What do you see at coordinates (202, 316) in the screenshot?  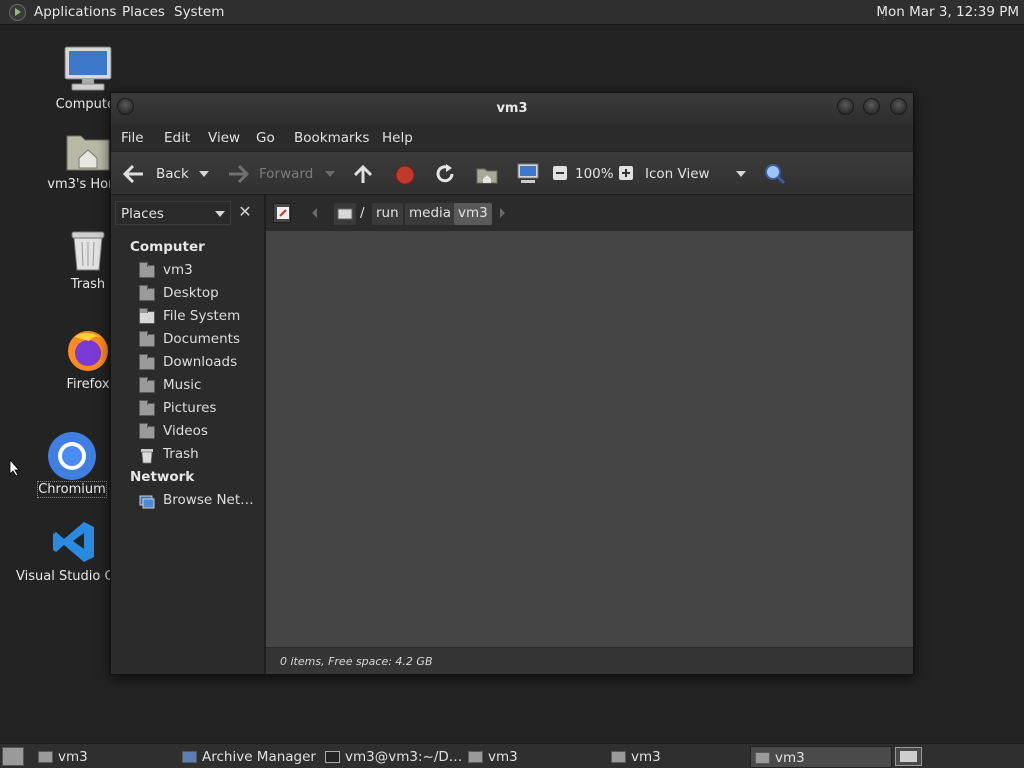 I see `sidebar-item-label: File System` at bounding box center [202, 316].